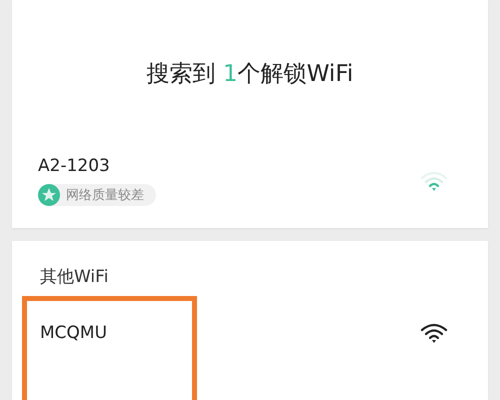 This screenshot has width=500, height=400. What do you see at coordinates (74, 277) in the screenshot?
I see `section-heading: 其他WiFi` at bounding box center [74, 277].